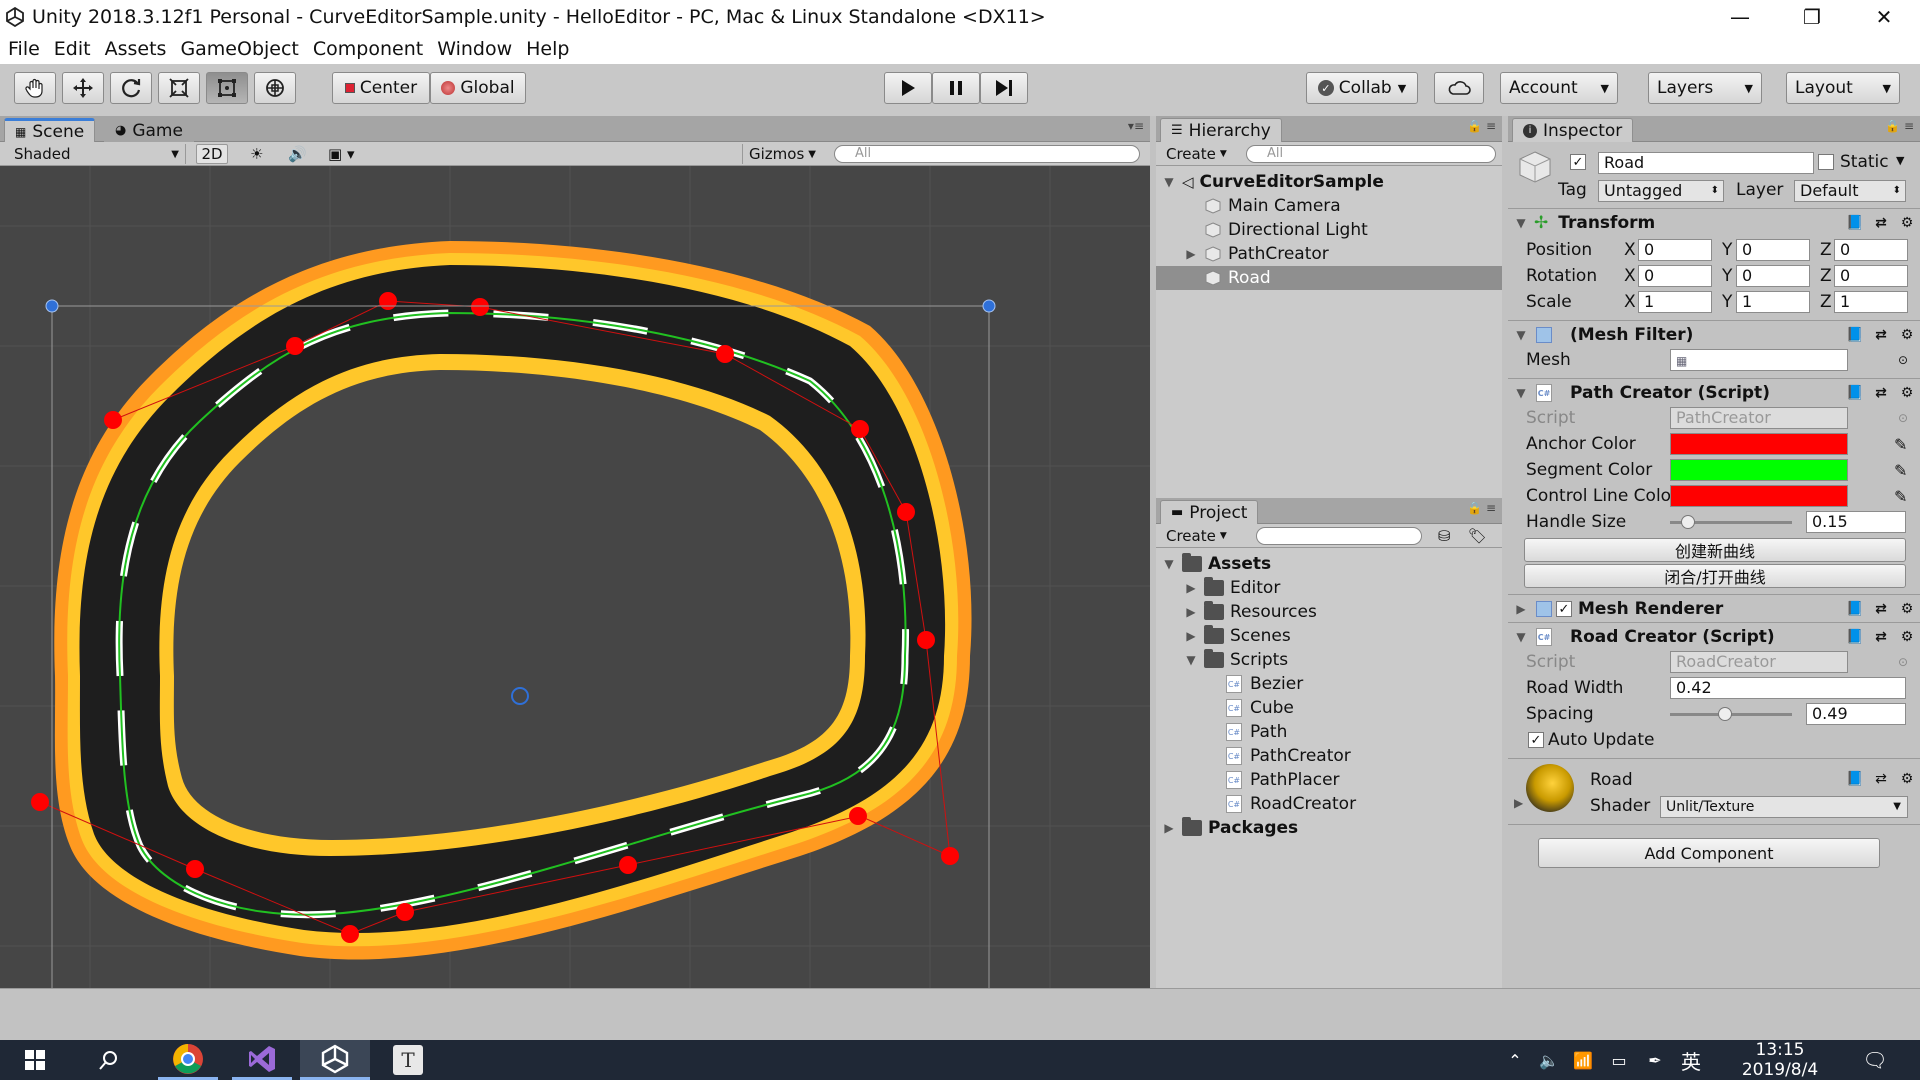  Describe the element at coordinates (1329, 278) in the screenshot. I see `hierarchy-item-road: Road` at that location.